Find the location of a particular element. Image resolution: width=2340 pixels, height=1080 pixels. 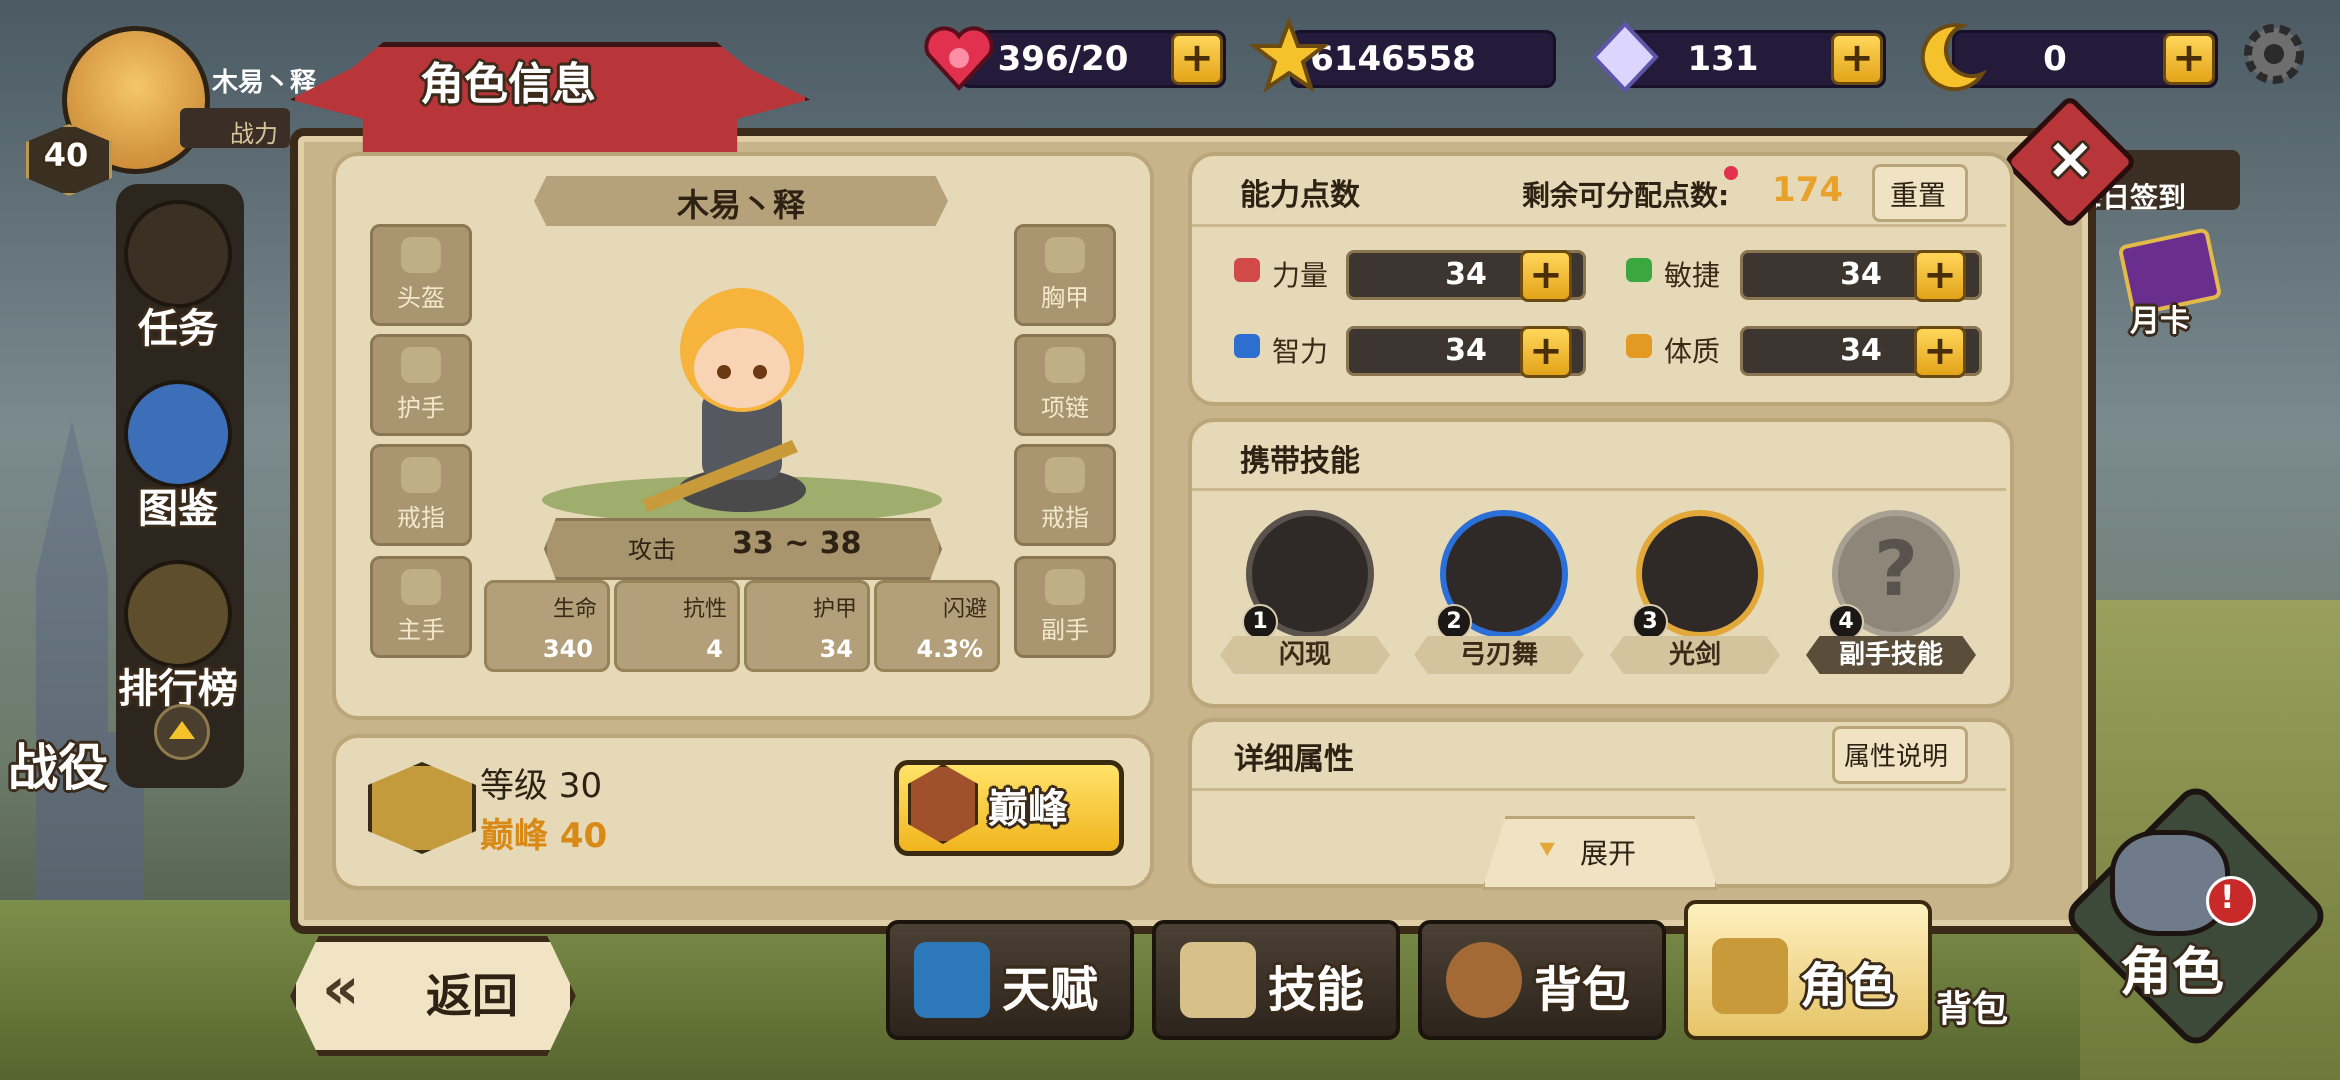

skill-2-number: 2 is located at coordinates (1454, 622).